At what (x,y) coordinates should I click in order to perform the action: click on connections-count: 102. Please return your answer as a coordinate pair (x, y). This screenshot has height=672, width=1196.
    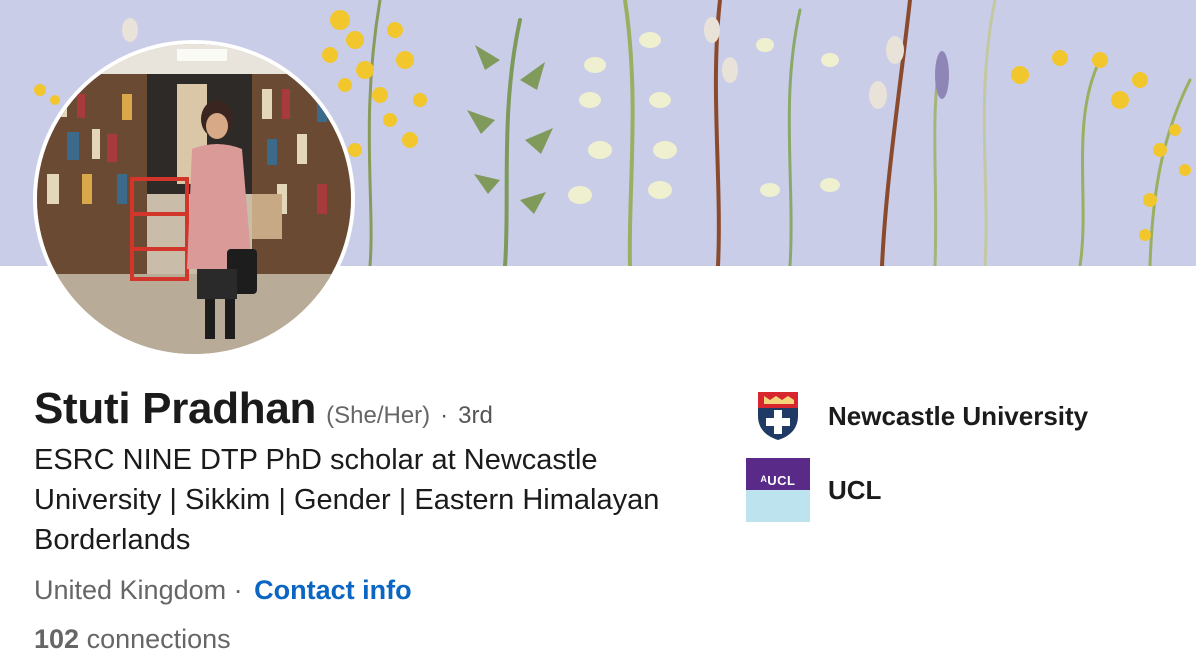
    Looking at the image, I should click on (57, 639).